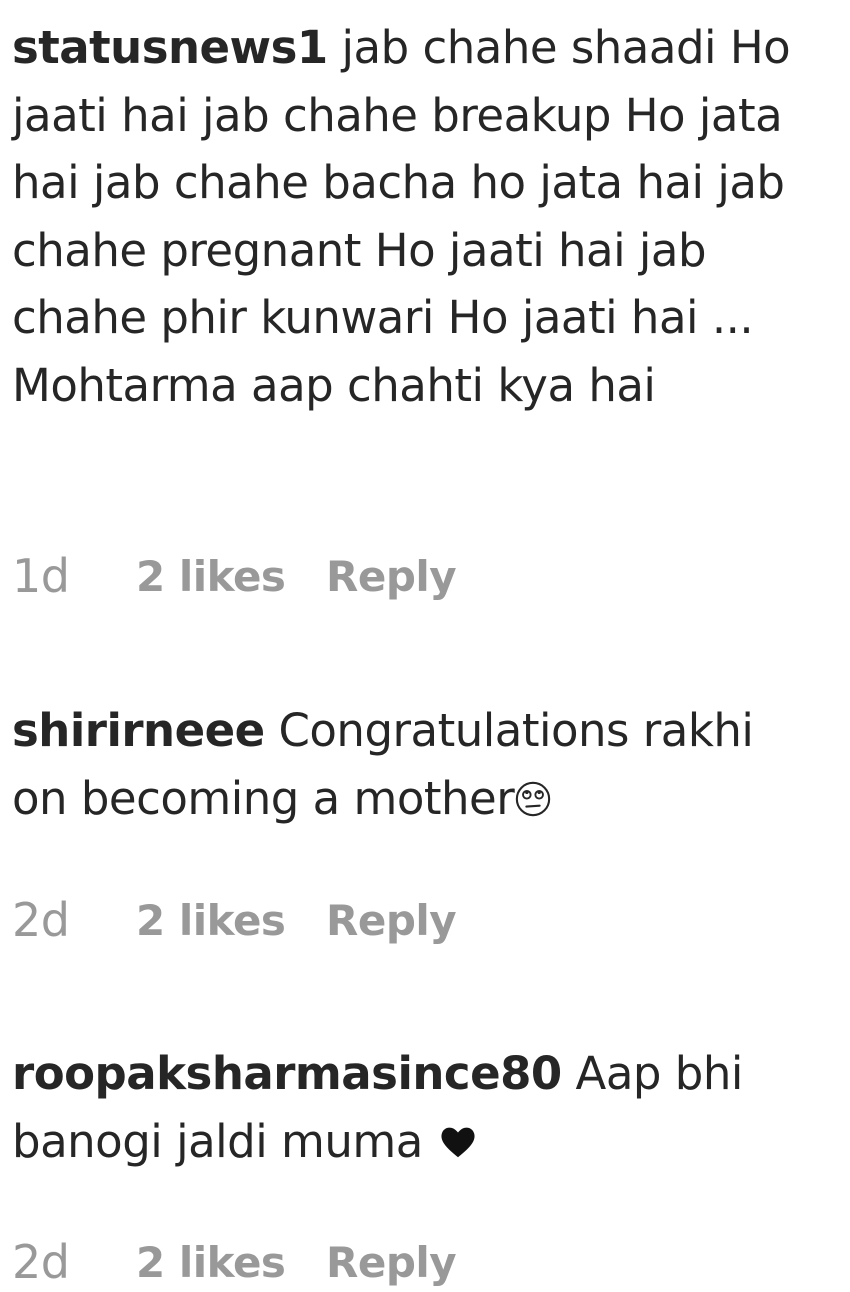 The width and height of the screenshot is (850, 1292). I want to click on comment-meta: 1d 2 likes Reply, so click(234, 576).